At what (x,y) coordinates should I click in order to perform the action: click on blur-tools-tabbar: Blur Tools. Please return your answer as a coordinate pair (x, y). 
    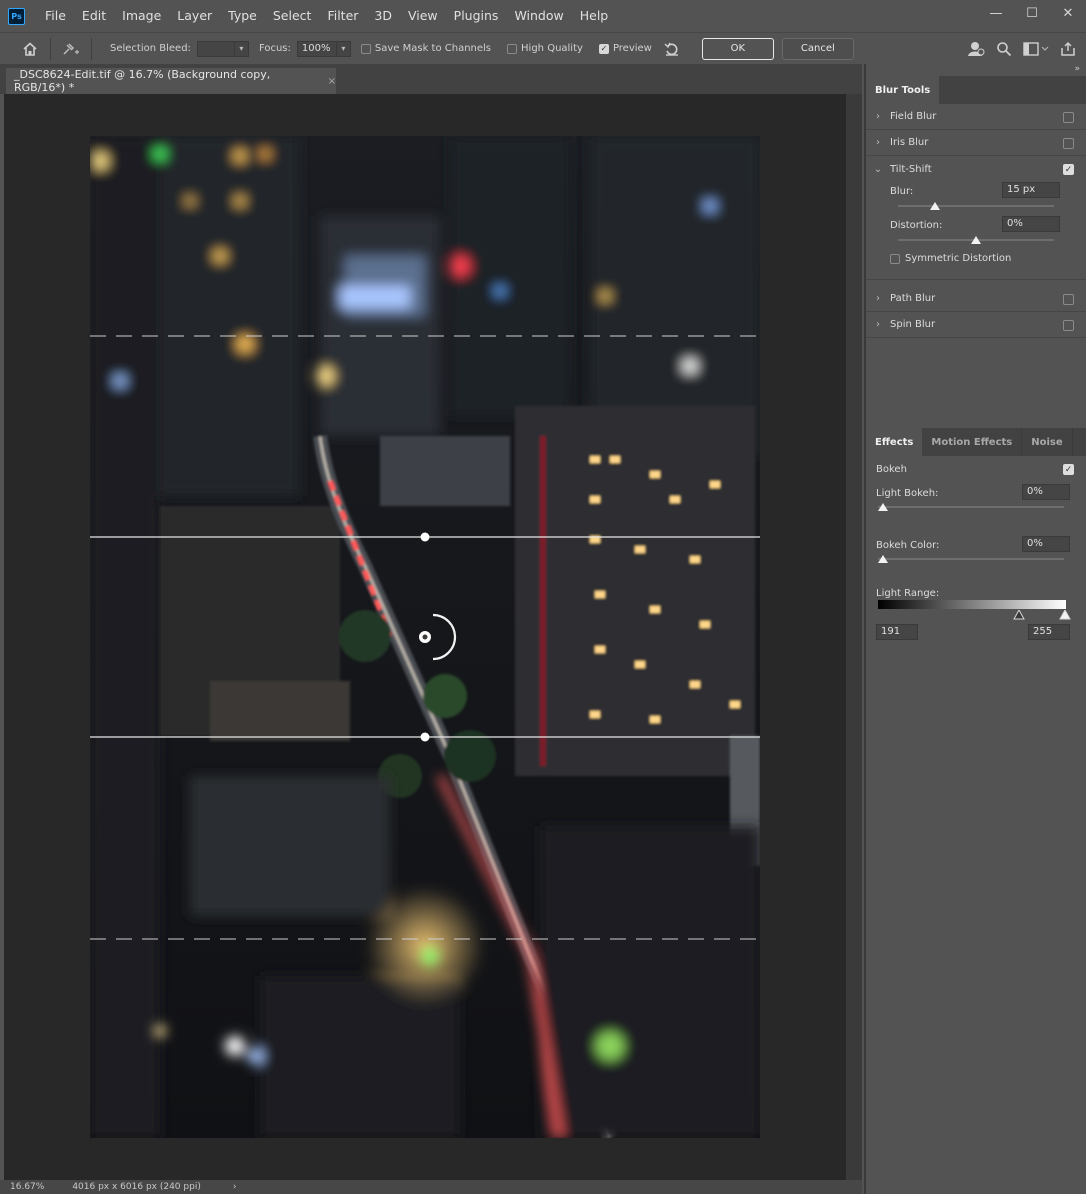
    Looking at the image, I should click on (976, 90).